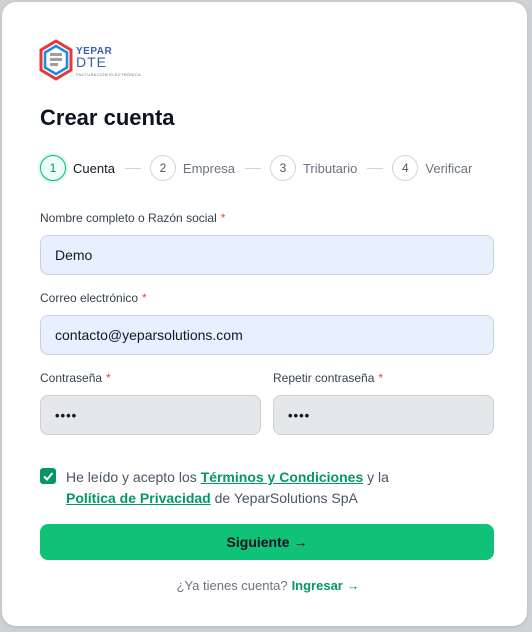  Describe the element at coordinates (71, 378) in the screenshot. I see `password-label-text: Contraseña` at that location.